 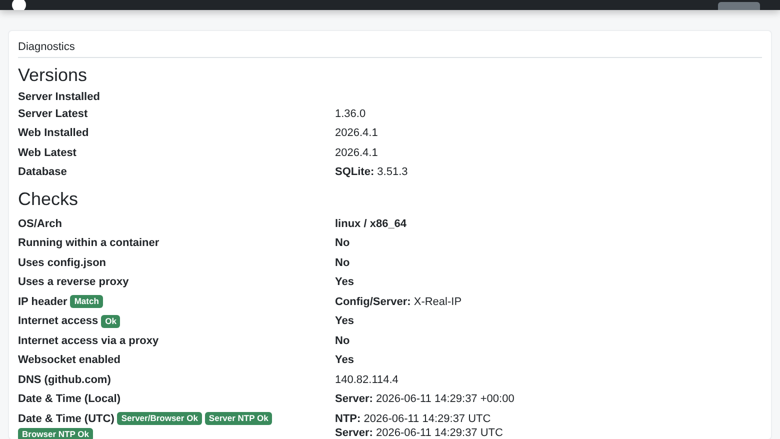 What do you see at coordinates (62, 263) in the screenshot?
I see `row-label: Uses config.json` at bounding box center [62, 263].